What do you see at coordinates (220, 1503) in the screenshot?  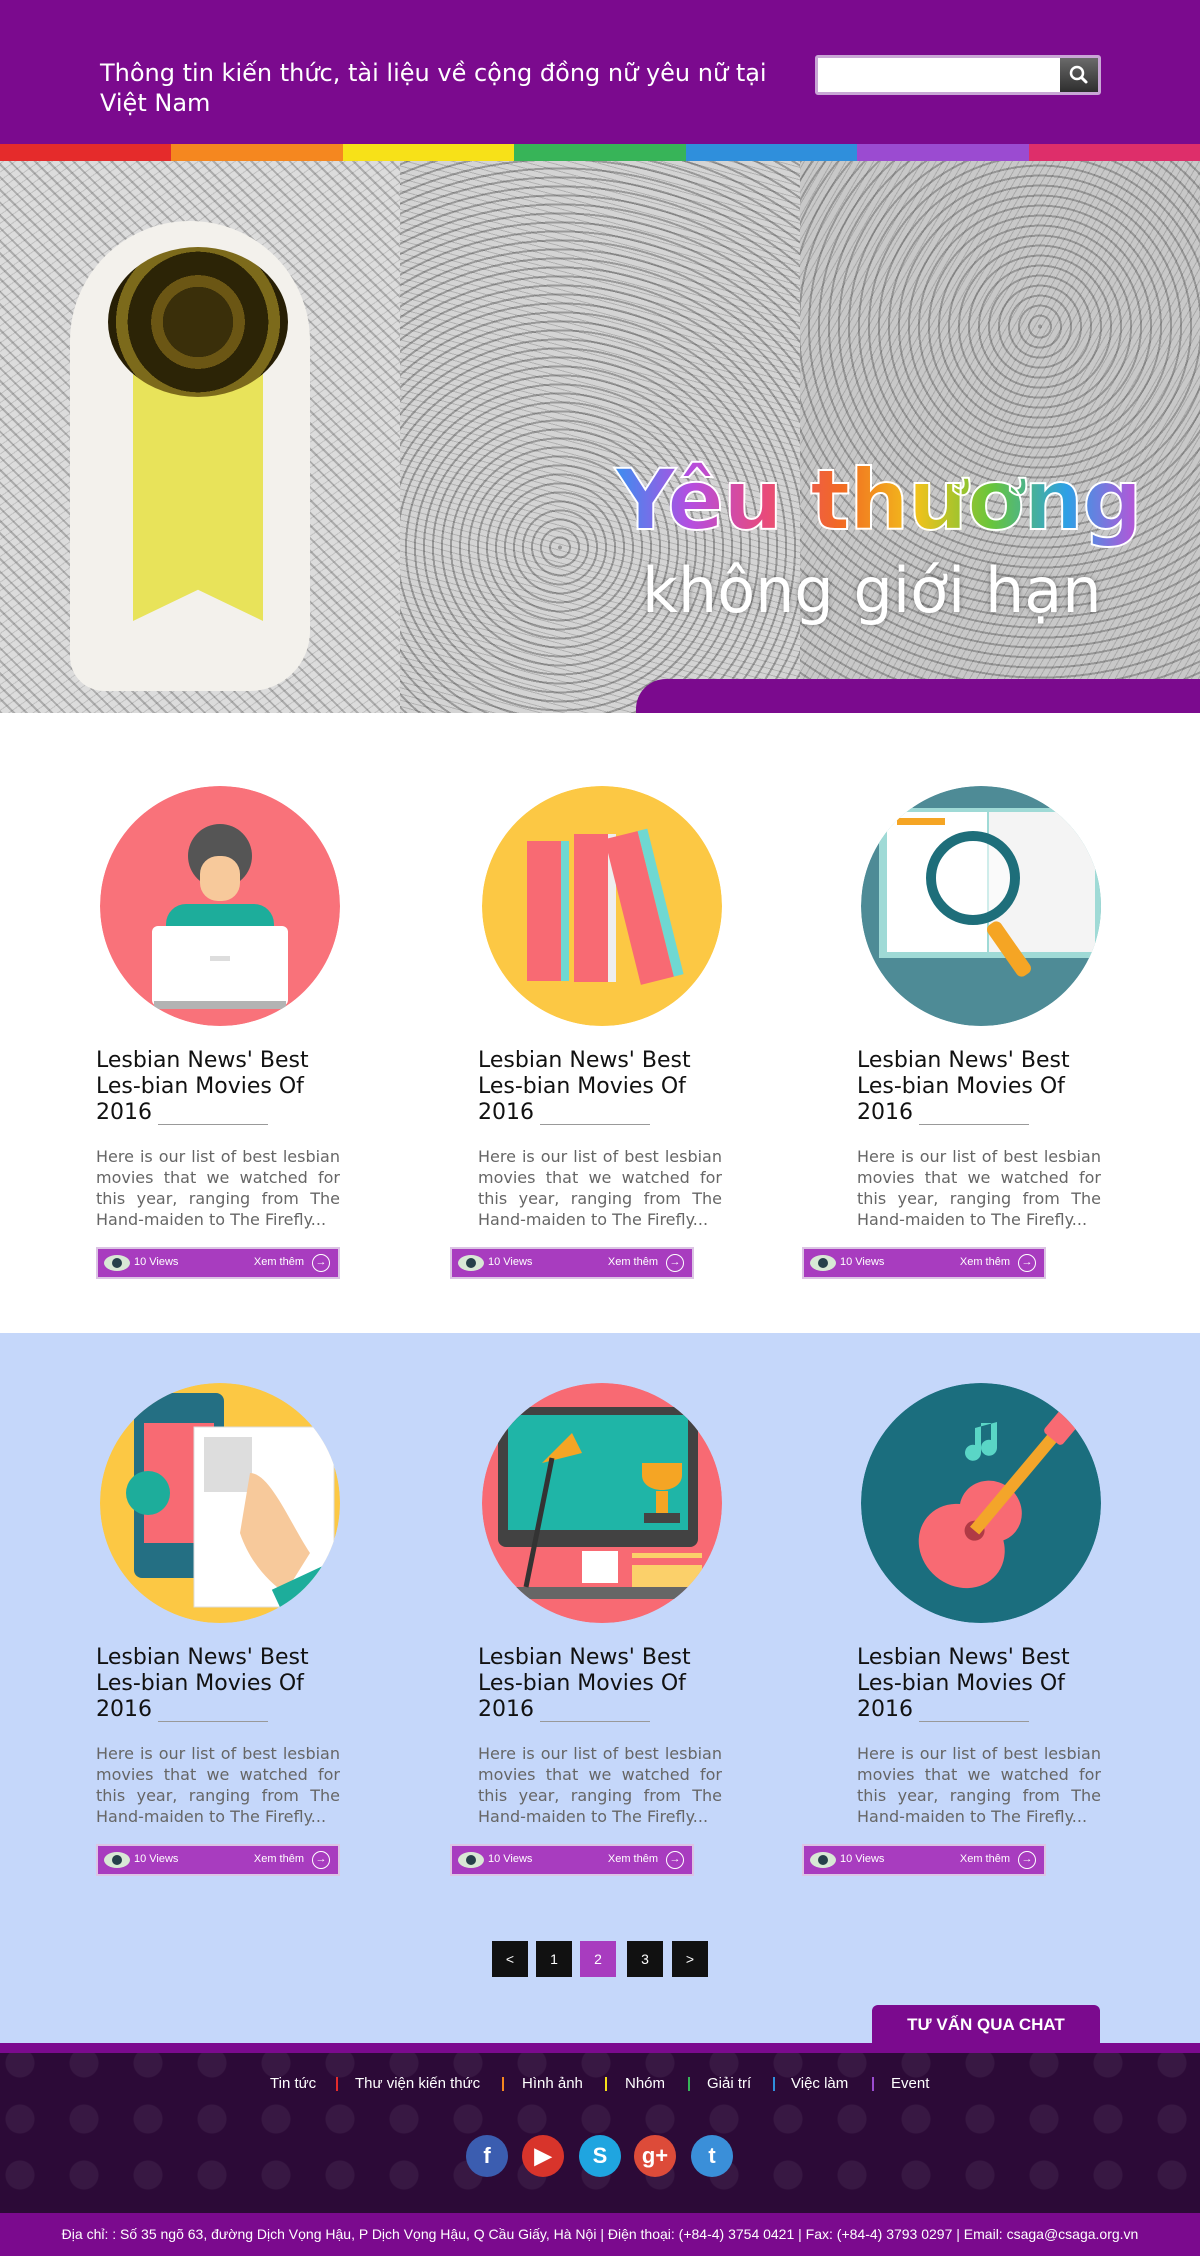 I see `mobile-touch-icon` at bounding box center [220, 1503].